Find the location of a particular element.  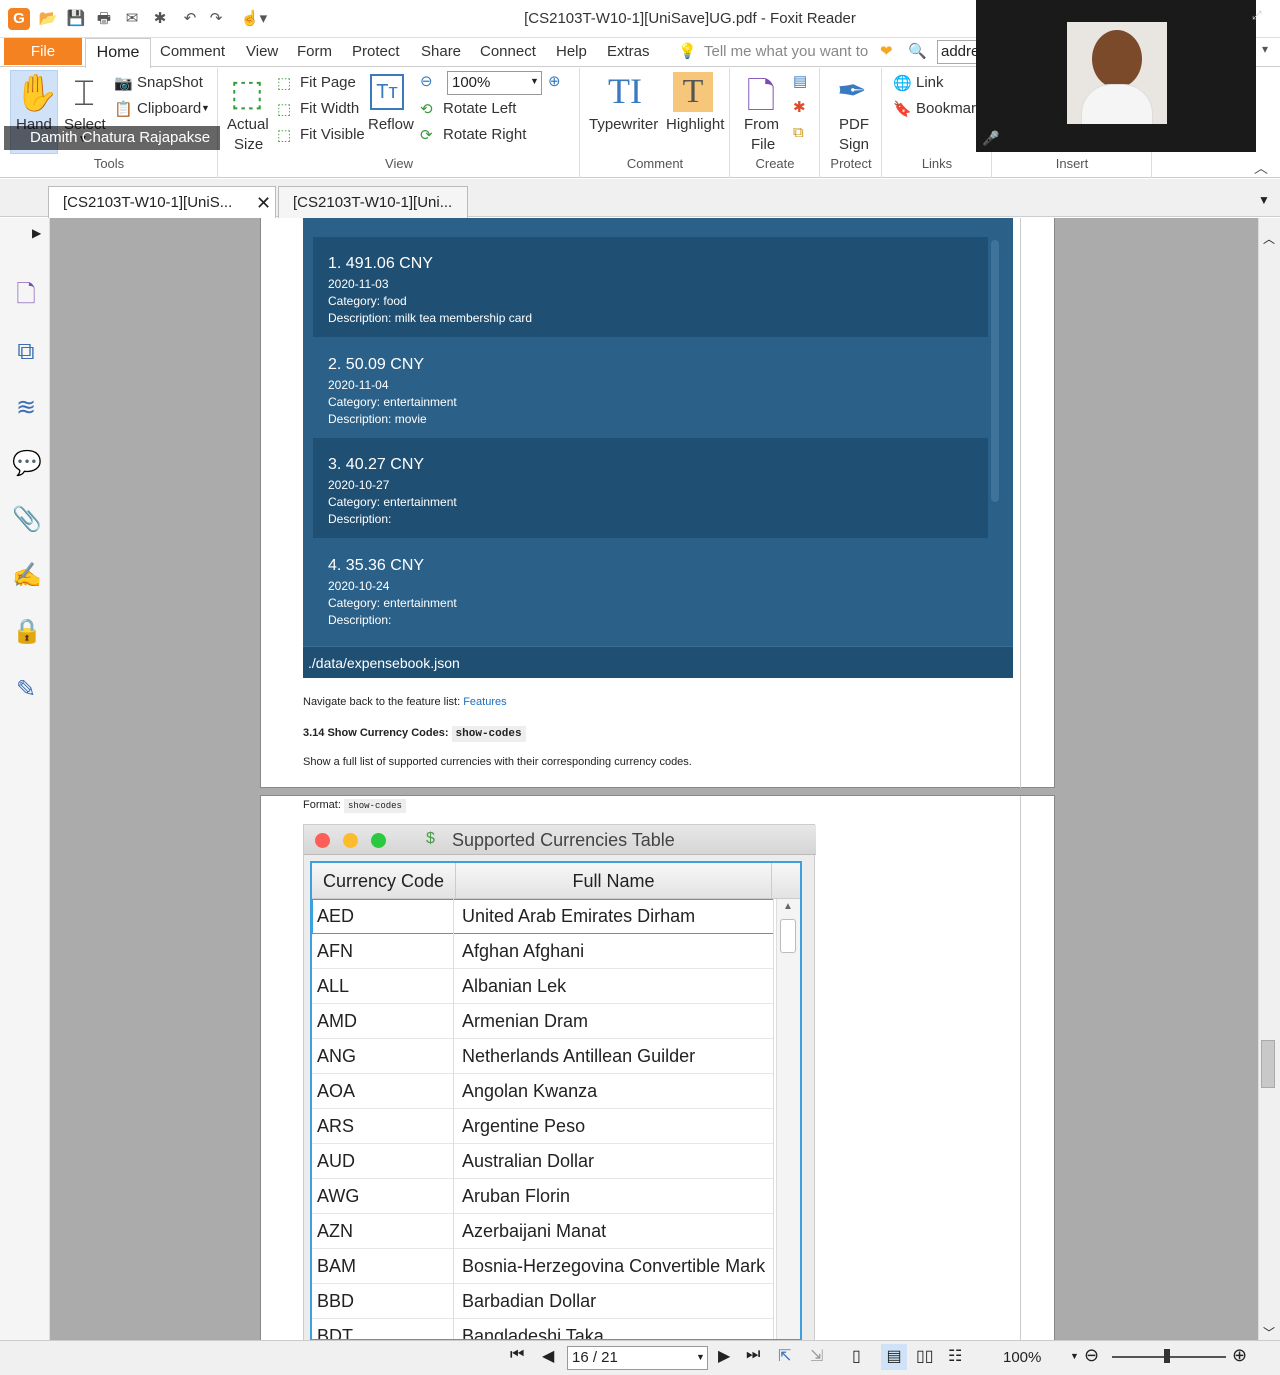

page-number-input: 16 / 21 is located at coordinates (637, 1358).